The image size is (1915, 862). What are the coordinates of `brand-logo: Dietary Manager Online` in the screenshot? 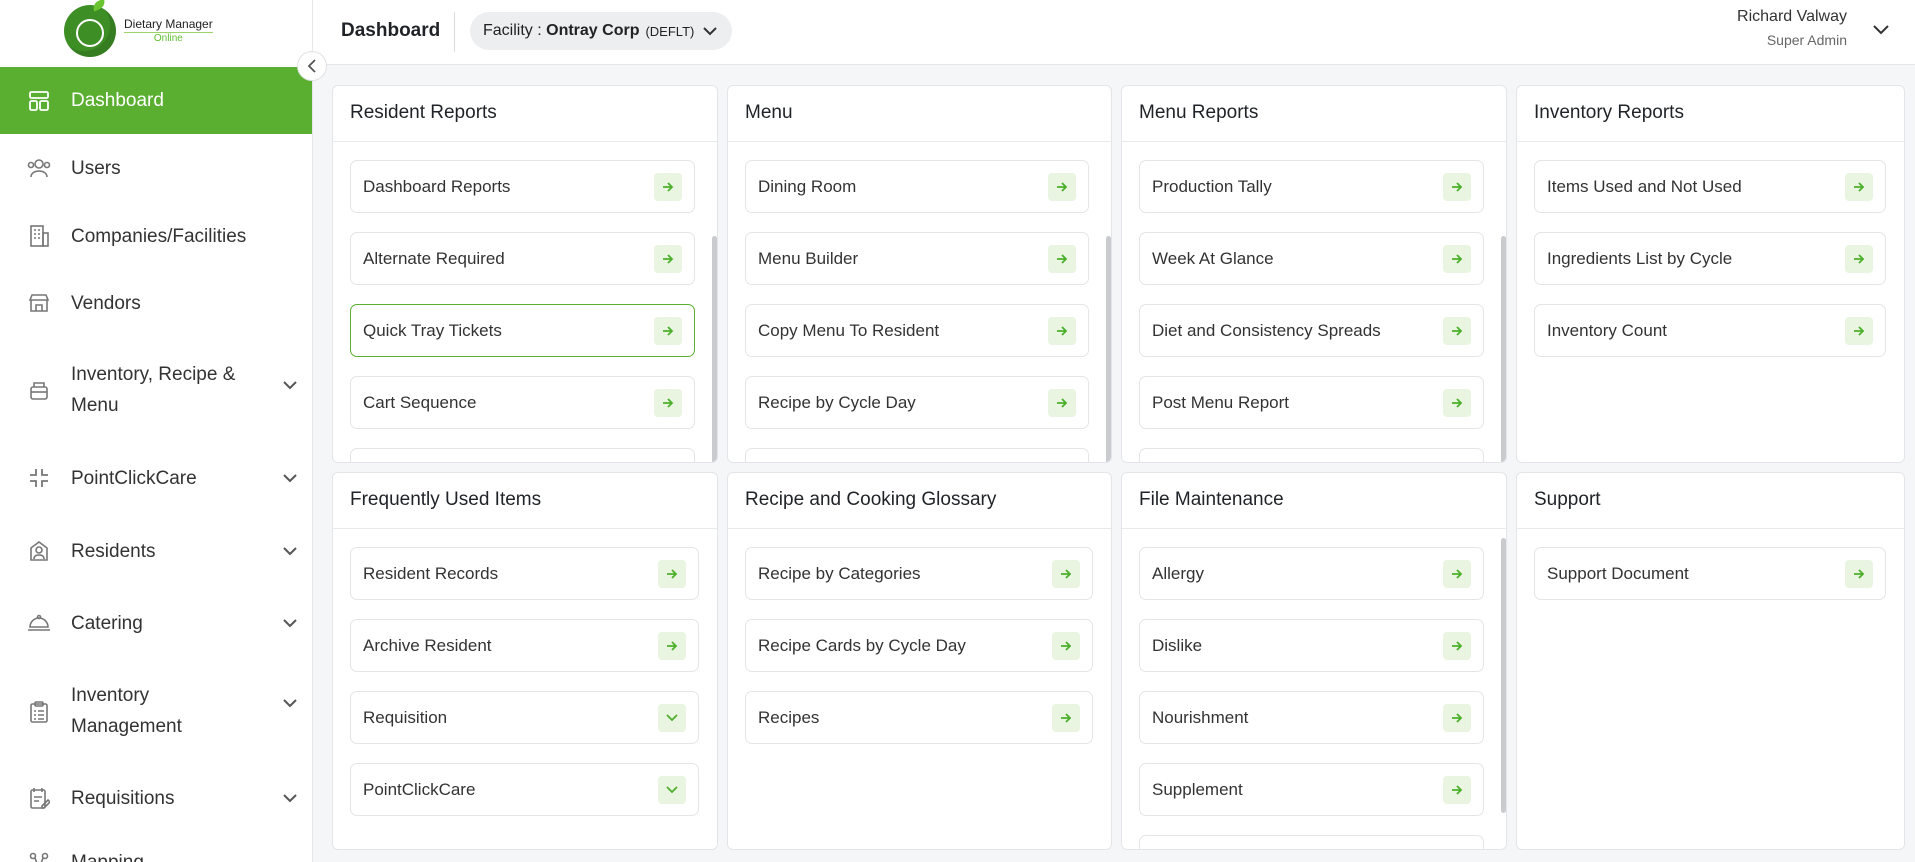 It's located at (138, 31).